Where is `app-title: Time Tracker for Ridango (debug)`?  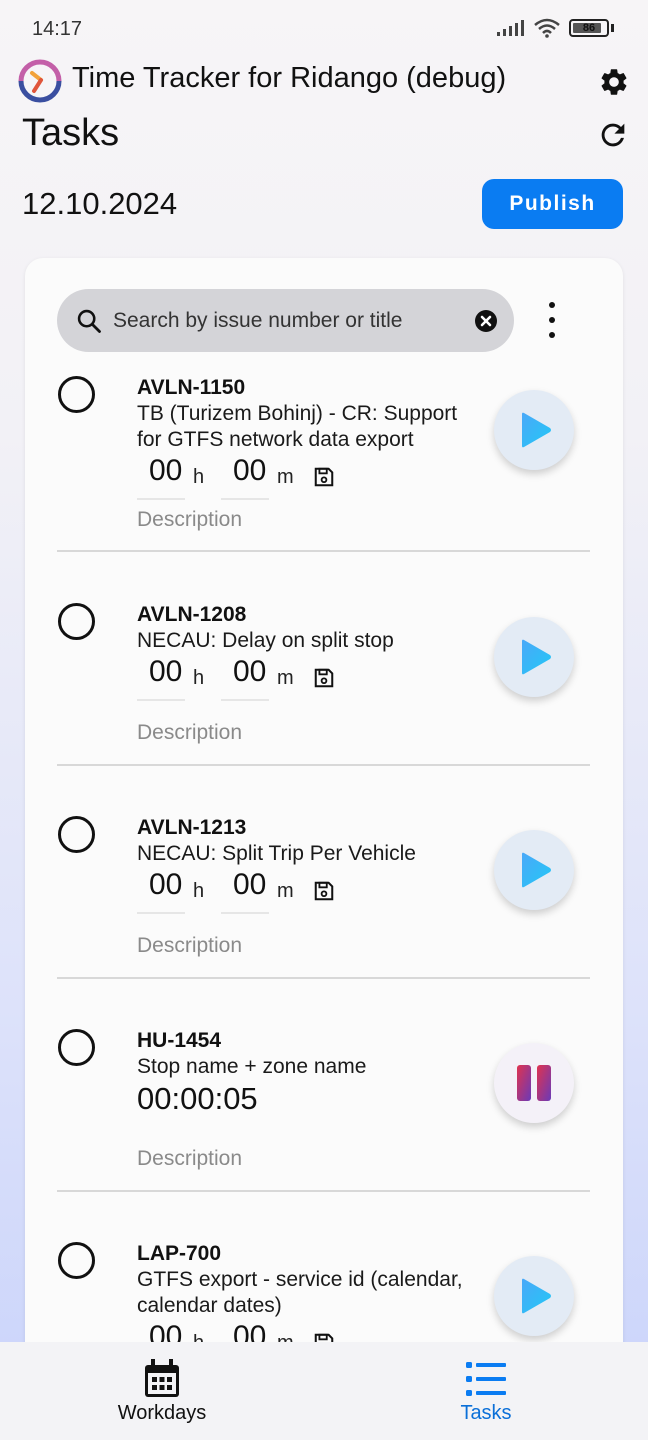
app-title: Time Tracker for Ridango (debug) is located at coordinates (289, 78).